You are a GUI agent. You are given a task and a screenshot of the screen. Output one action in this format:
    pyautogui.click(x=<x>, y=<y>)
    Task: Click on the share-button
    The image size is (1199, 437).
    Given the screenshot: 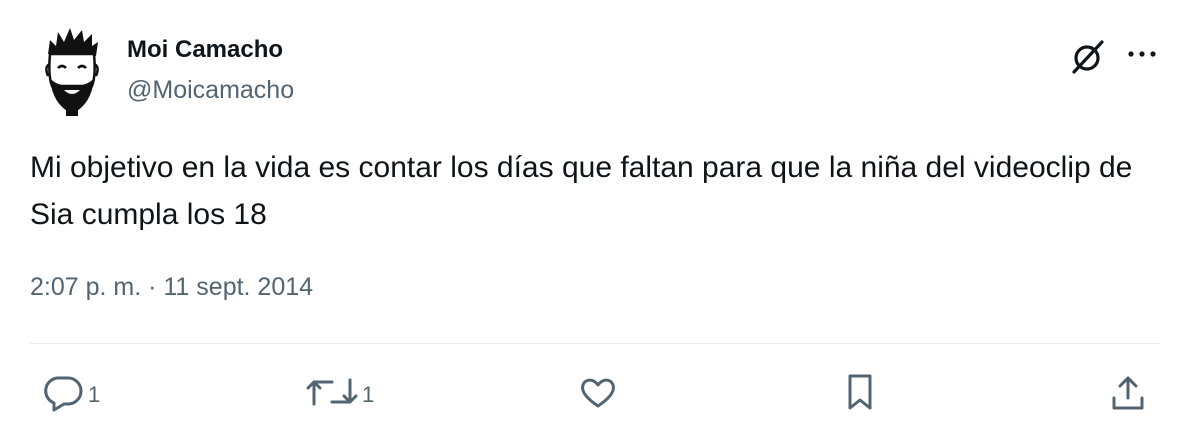 What is the action you would take?
    pyautogui.click(x=1128, y=392)
    